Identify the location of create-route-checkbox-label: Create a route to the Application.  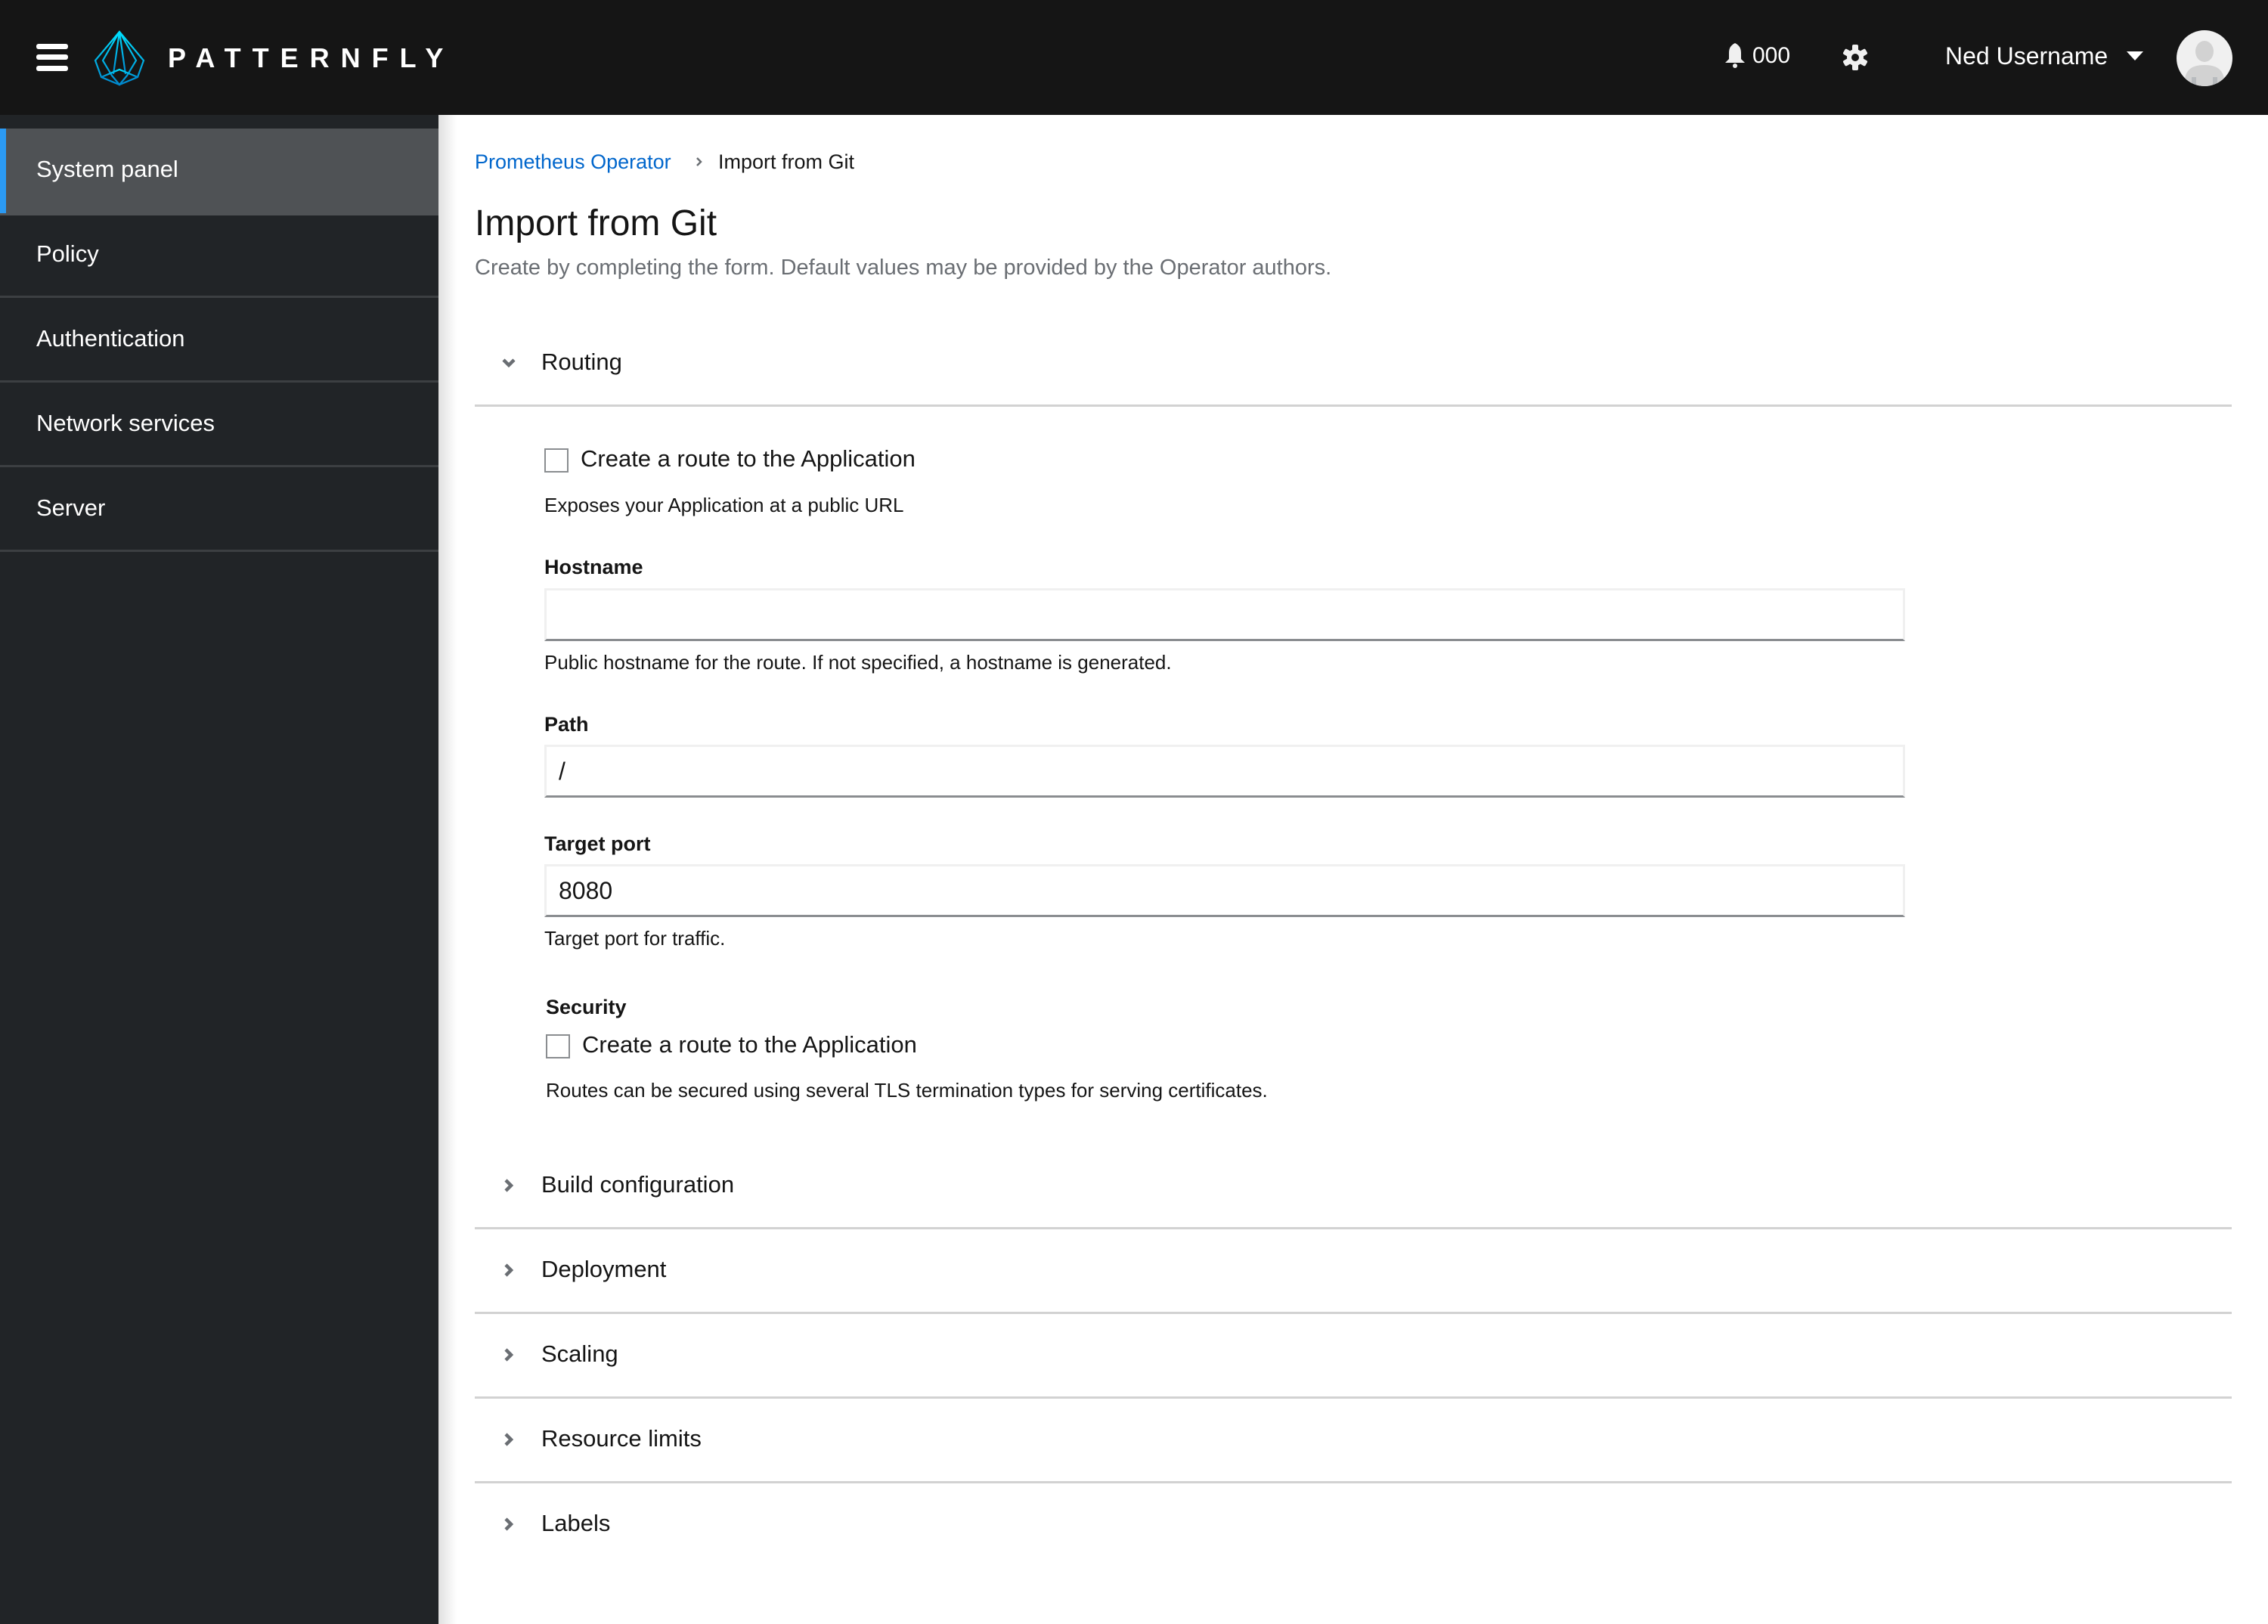
(748, 459).